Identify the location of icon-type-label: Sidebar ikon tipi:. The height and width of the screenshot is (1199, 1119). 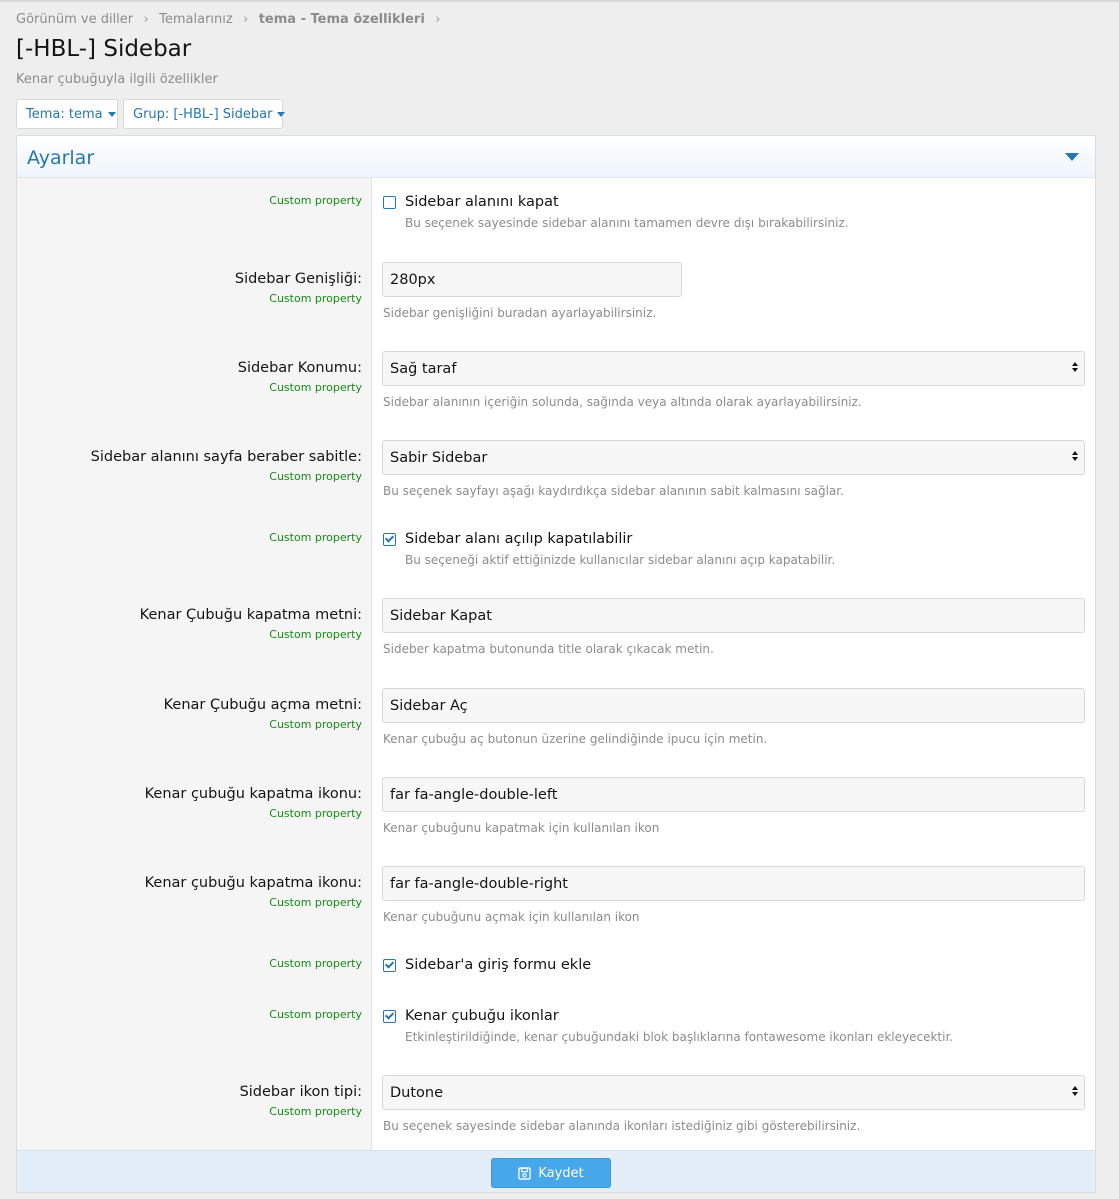
(300, 1092).